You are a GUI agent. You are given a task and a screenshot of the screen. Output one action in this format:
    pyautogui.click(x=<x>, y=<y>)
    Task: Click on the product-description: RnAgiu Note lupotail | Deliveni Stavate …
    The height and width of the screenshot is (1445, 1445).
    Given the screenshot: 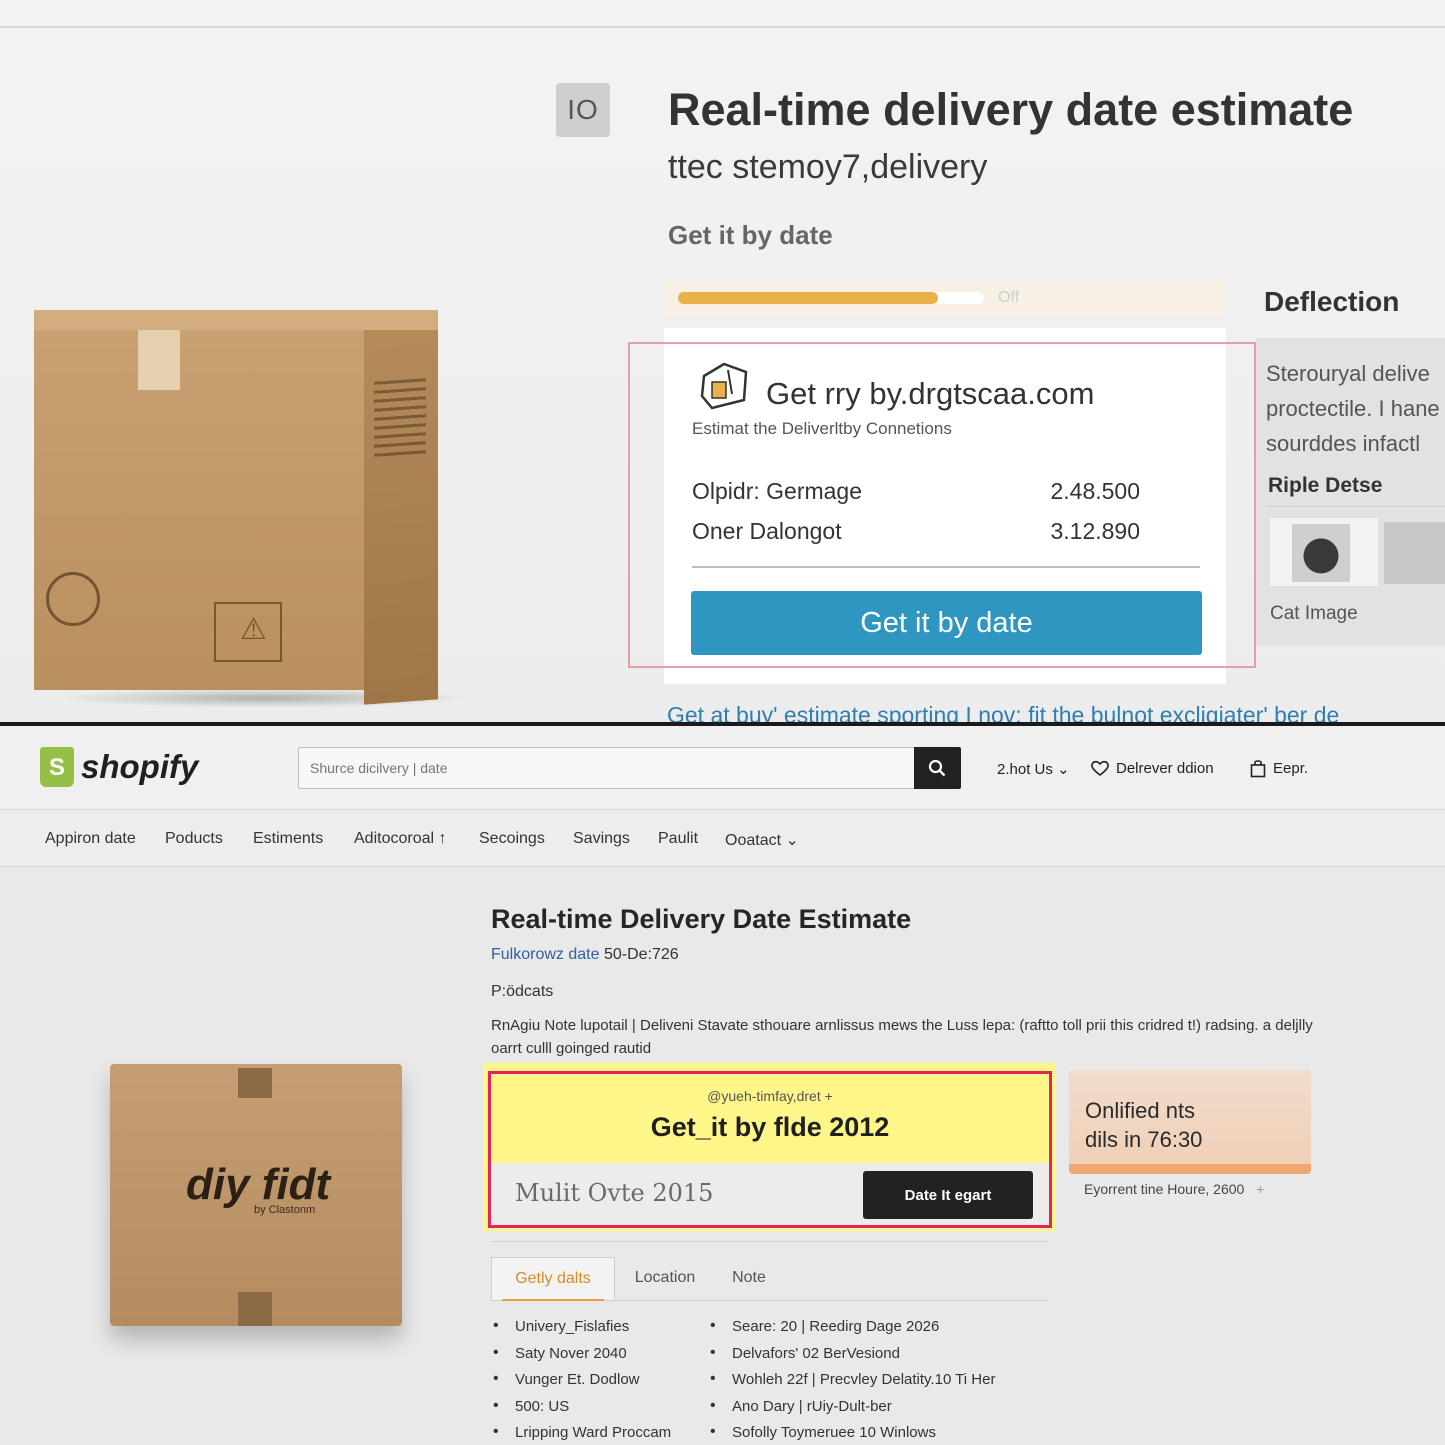 What is the action you would take?
    pyautogui.click(x=902, y=1037)
    